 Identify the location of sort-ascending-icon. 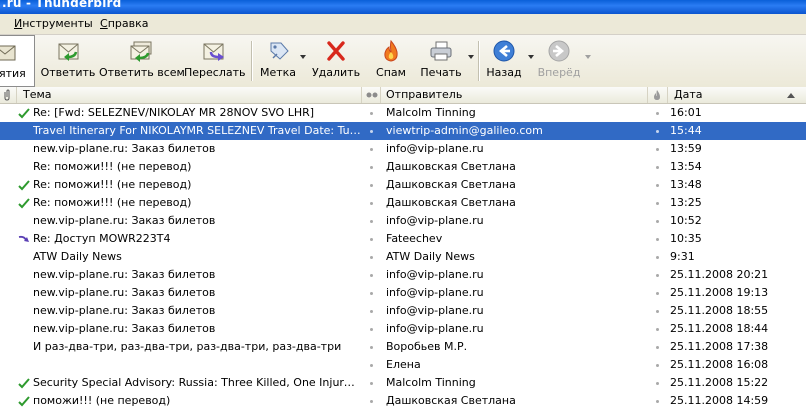
(791, 95).